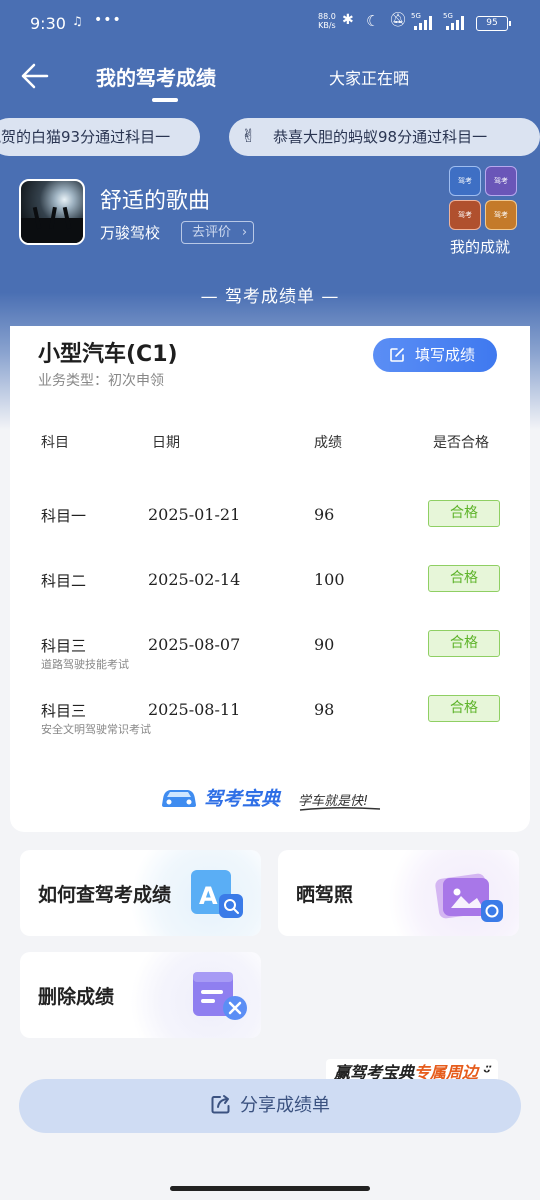  What do you see at coordinates (77, 21) in the screenshot?
I see `notification-icon: ♫` at bounding box center [77, 21].